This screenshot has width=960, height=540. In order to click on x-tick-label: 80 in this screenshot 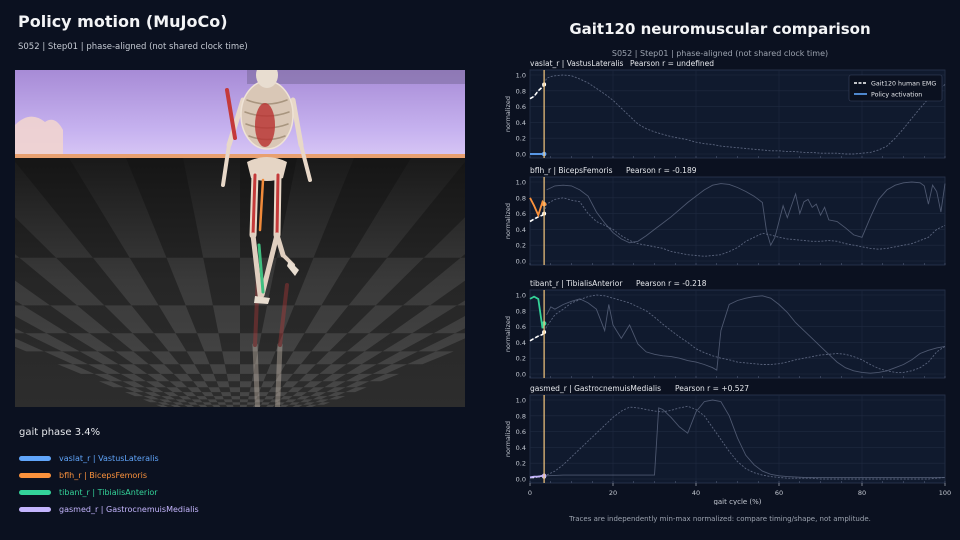, I will do `click(862, 493)`.